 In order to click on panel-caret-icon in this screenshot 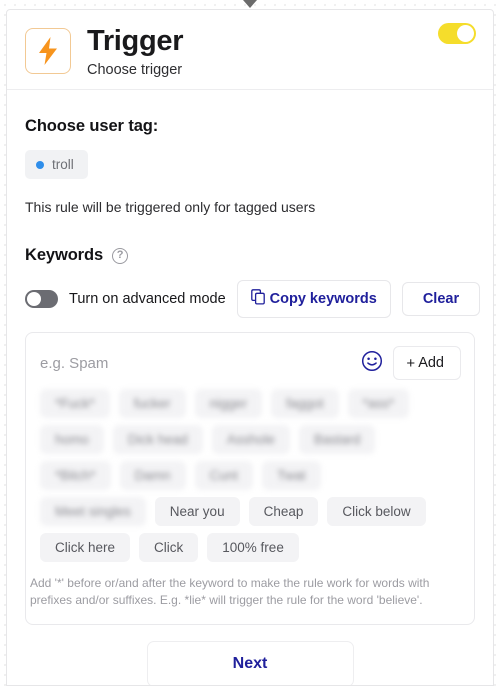, I will do `click(250, 4)`.